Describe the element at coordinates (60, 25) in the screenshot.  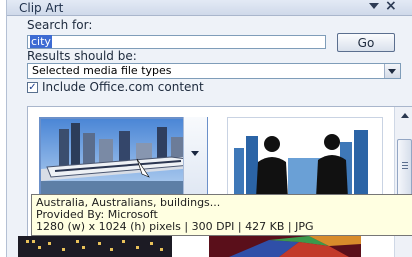
I see `search-label: Search for:` at that location.